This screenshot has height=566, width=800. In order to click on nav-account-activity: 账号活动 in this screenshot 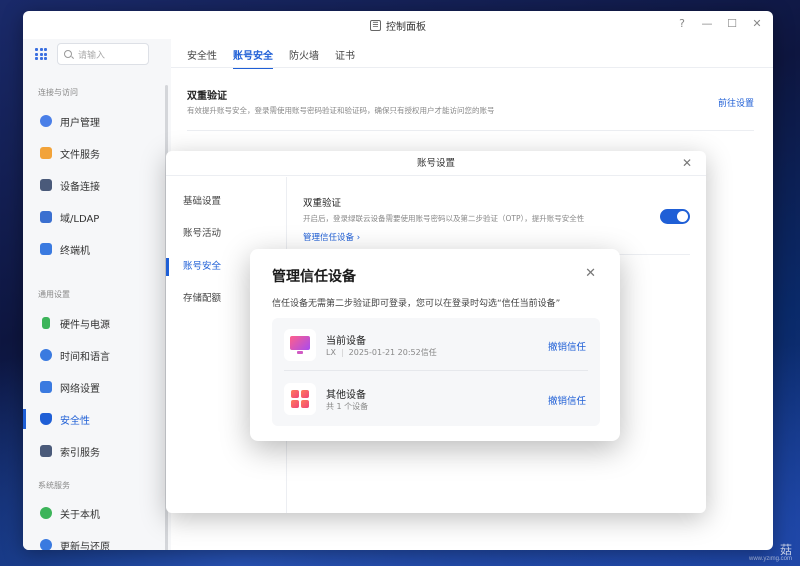, I will do `click(226, 234)`.